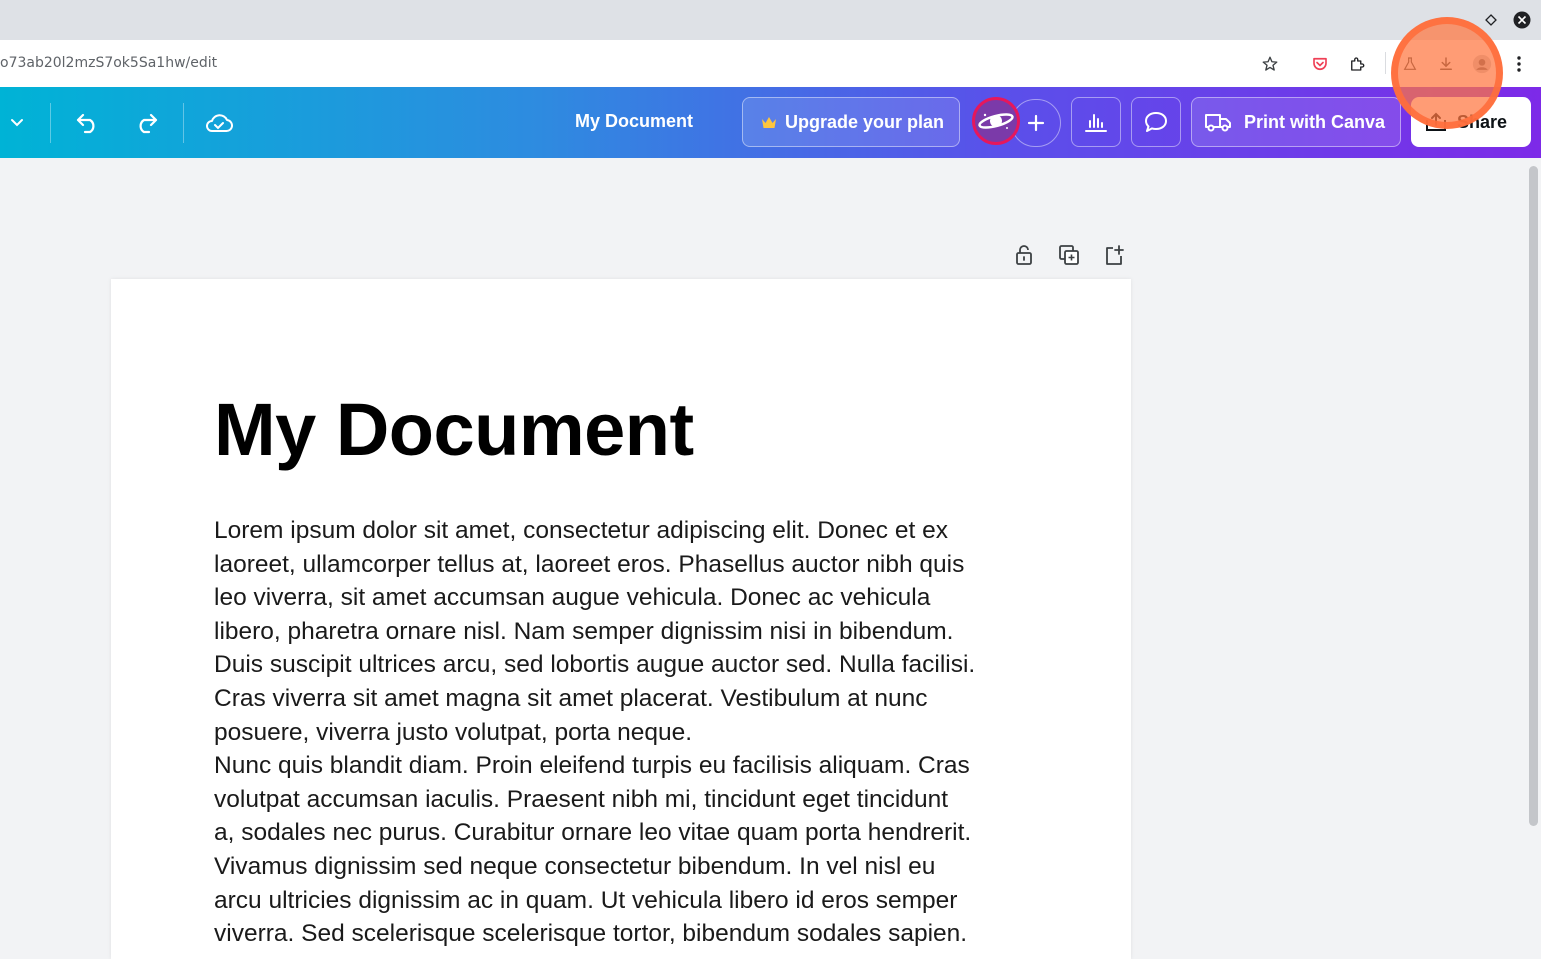  What do you see at coordinates (1533, 496) in the screenshot?
I see `scrollbar-thumb` at bounding box center [1533, 496].